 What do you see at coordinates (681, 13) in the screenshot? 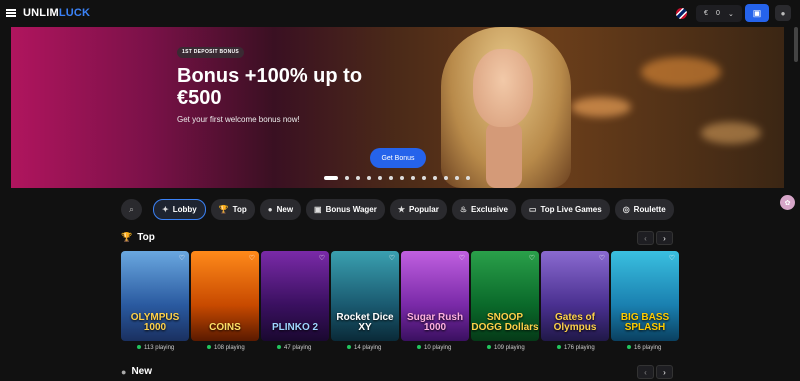
I see `language-flag-icon` at bounding box center [681, 13].